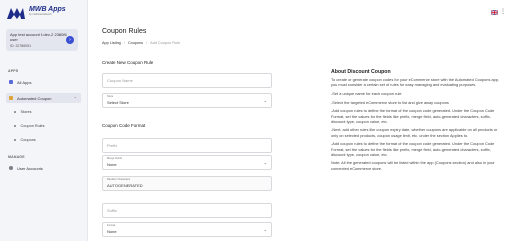 This screenshot has width=512, height=241. What do you see at coordinates (11, 82) in the screenshot?
I see `grid-icon` at bounding box center [11, 82].